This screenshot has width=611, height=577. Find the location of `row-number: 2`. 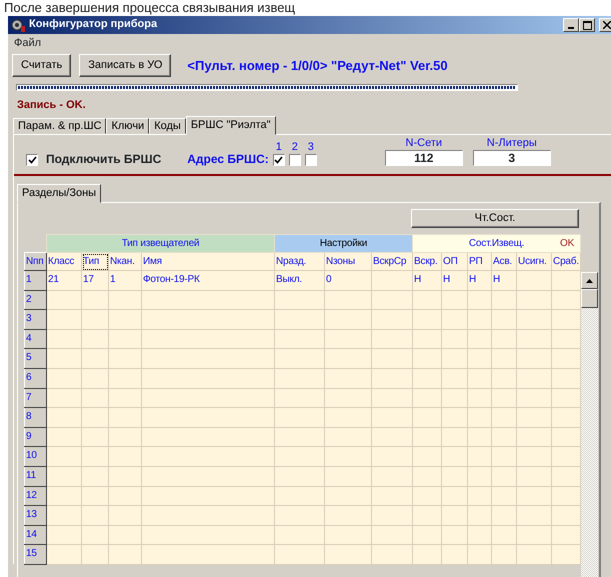

row-number: 2 is located at coordinates (35, 300).